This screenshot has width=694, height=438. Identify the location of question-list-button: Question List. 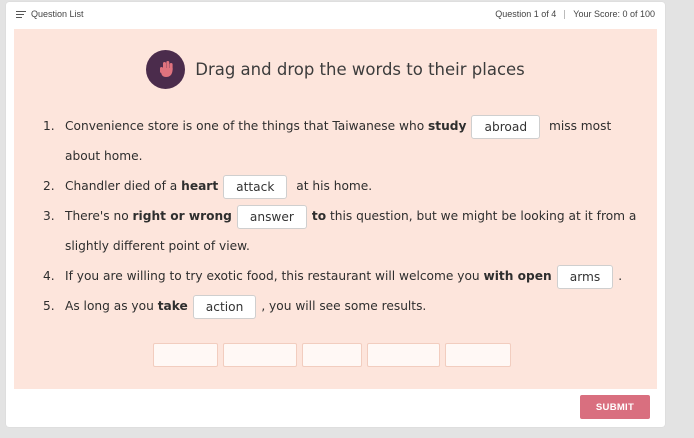
(50, 14).